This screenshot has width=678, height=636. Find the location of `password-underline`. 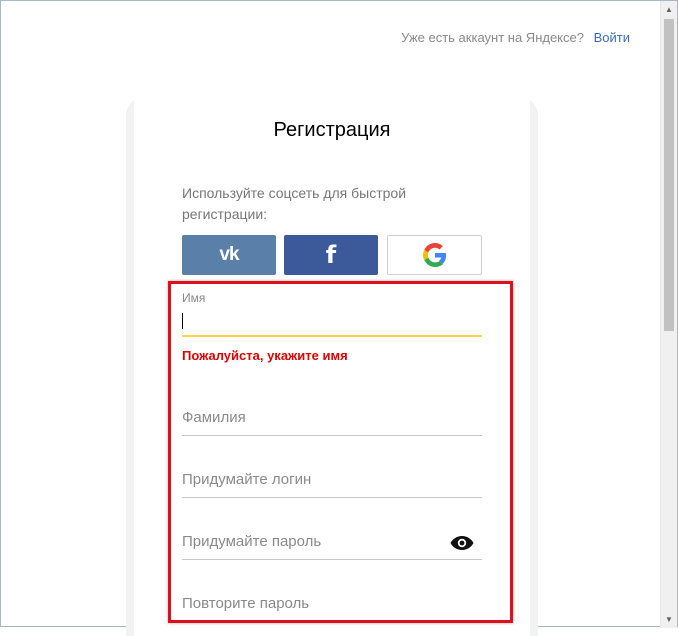

password-underline is located at coordinates (332, 559).